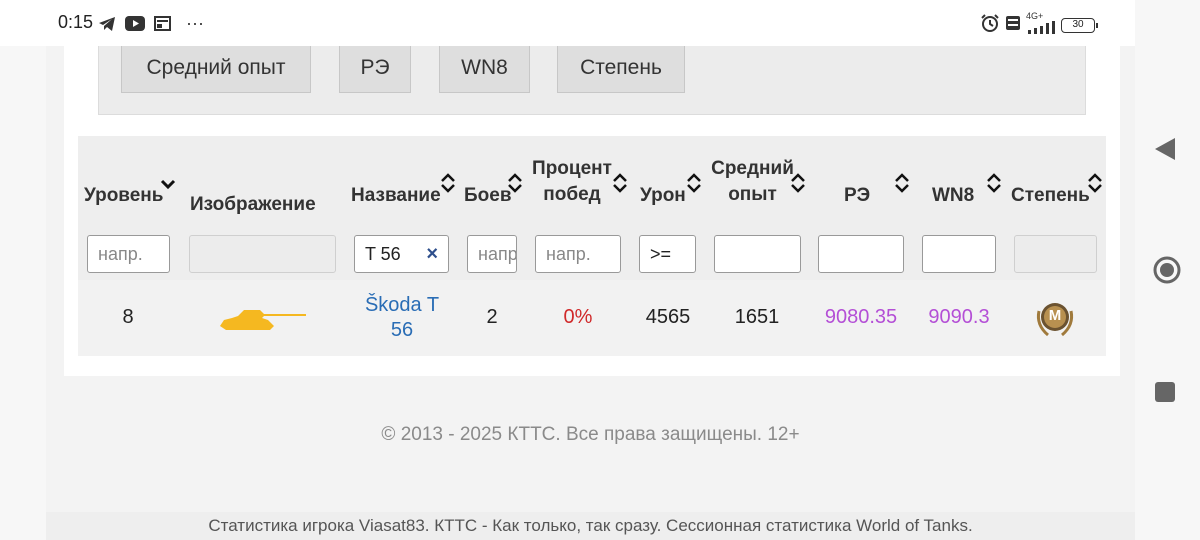 The height and width of the screenshot is (540, 1200). Describe the element at coordinates (578, 254) in the screenshot. I see `winrate-filter-input: напр.` at that location.